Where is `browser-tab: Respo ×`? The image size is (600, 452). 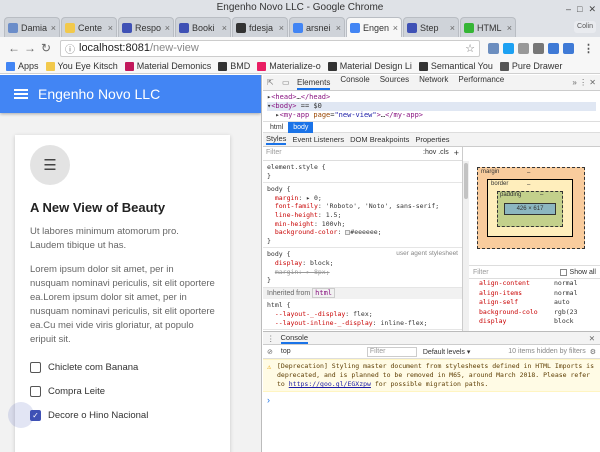
browser-tab: Respo × is located at coordinates (146, 27).